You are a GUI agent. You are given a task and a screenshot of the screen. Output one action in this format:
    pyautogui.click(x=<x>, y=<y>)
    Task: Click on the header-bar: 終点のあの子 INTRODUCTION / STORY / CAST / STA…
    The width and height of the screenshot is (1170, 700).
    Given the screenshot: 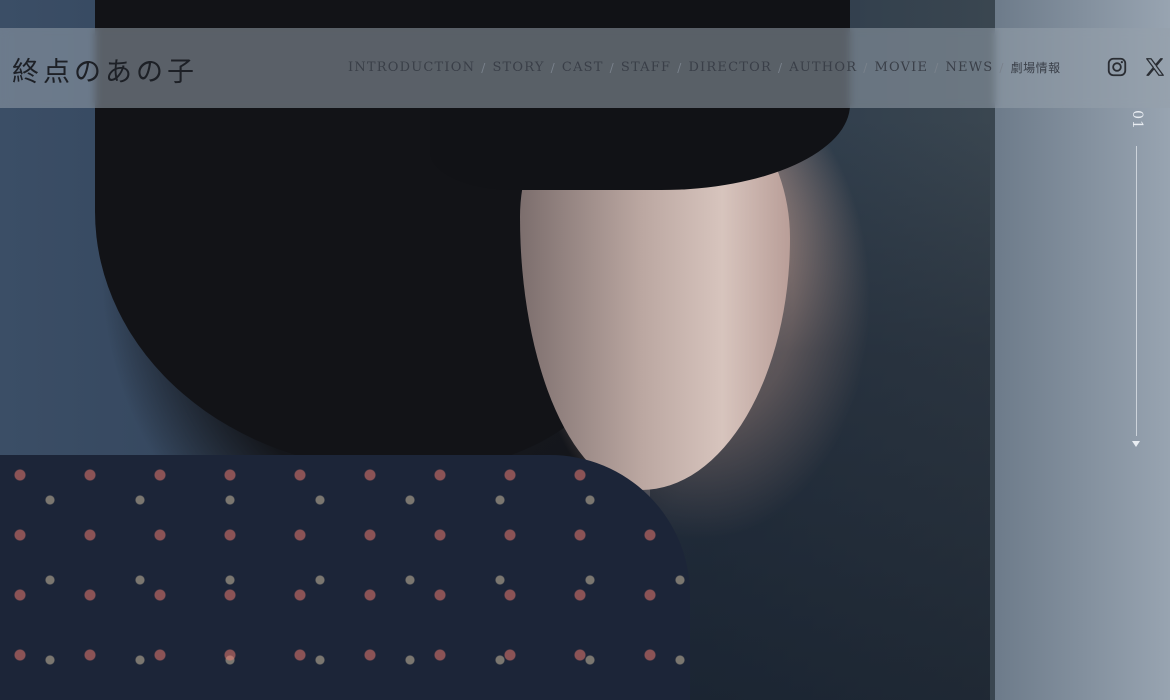 What is the action you would take?
    pyautogui.click(x=585, y=68)
    